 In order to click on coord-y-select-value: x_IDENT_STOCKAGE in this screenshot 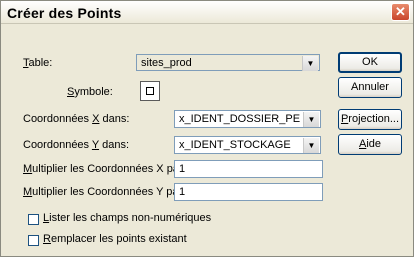, I will do `click(235, 145)`.